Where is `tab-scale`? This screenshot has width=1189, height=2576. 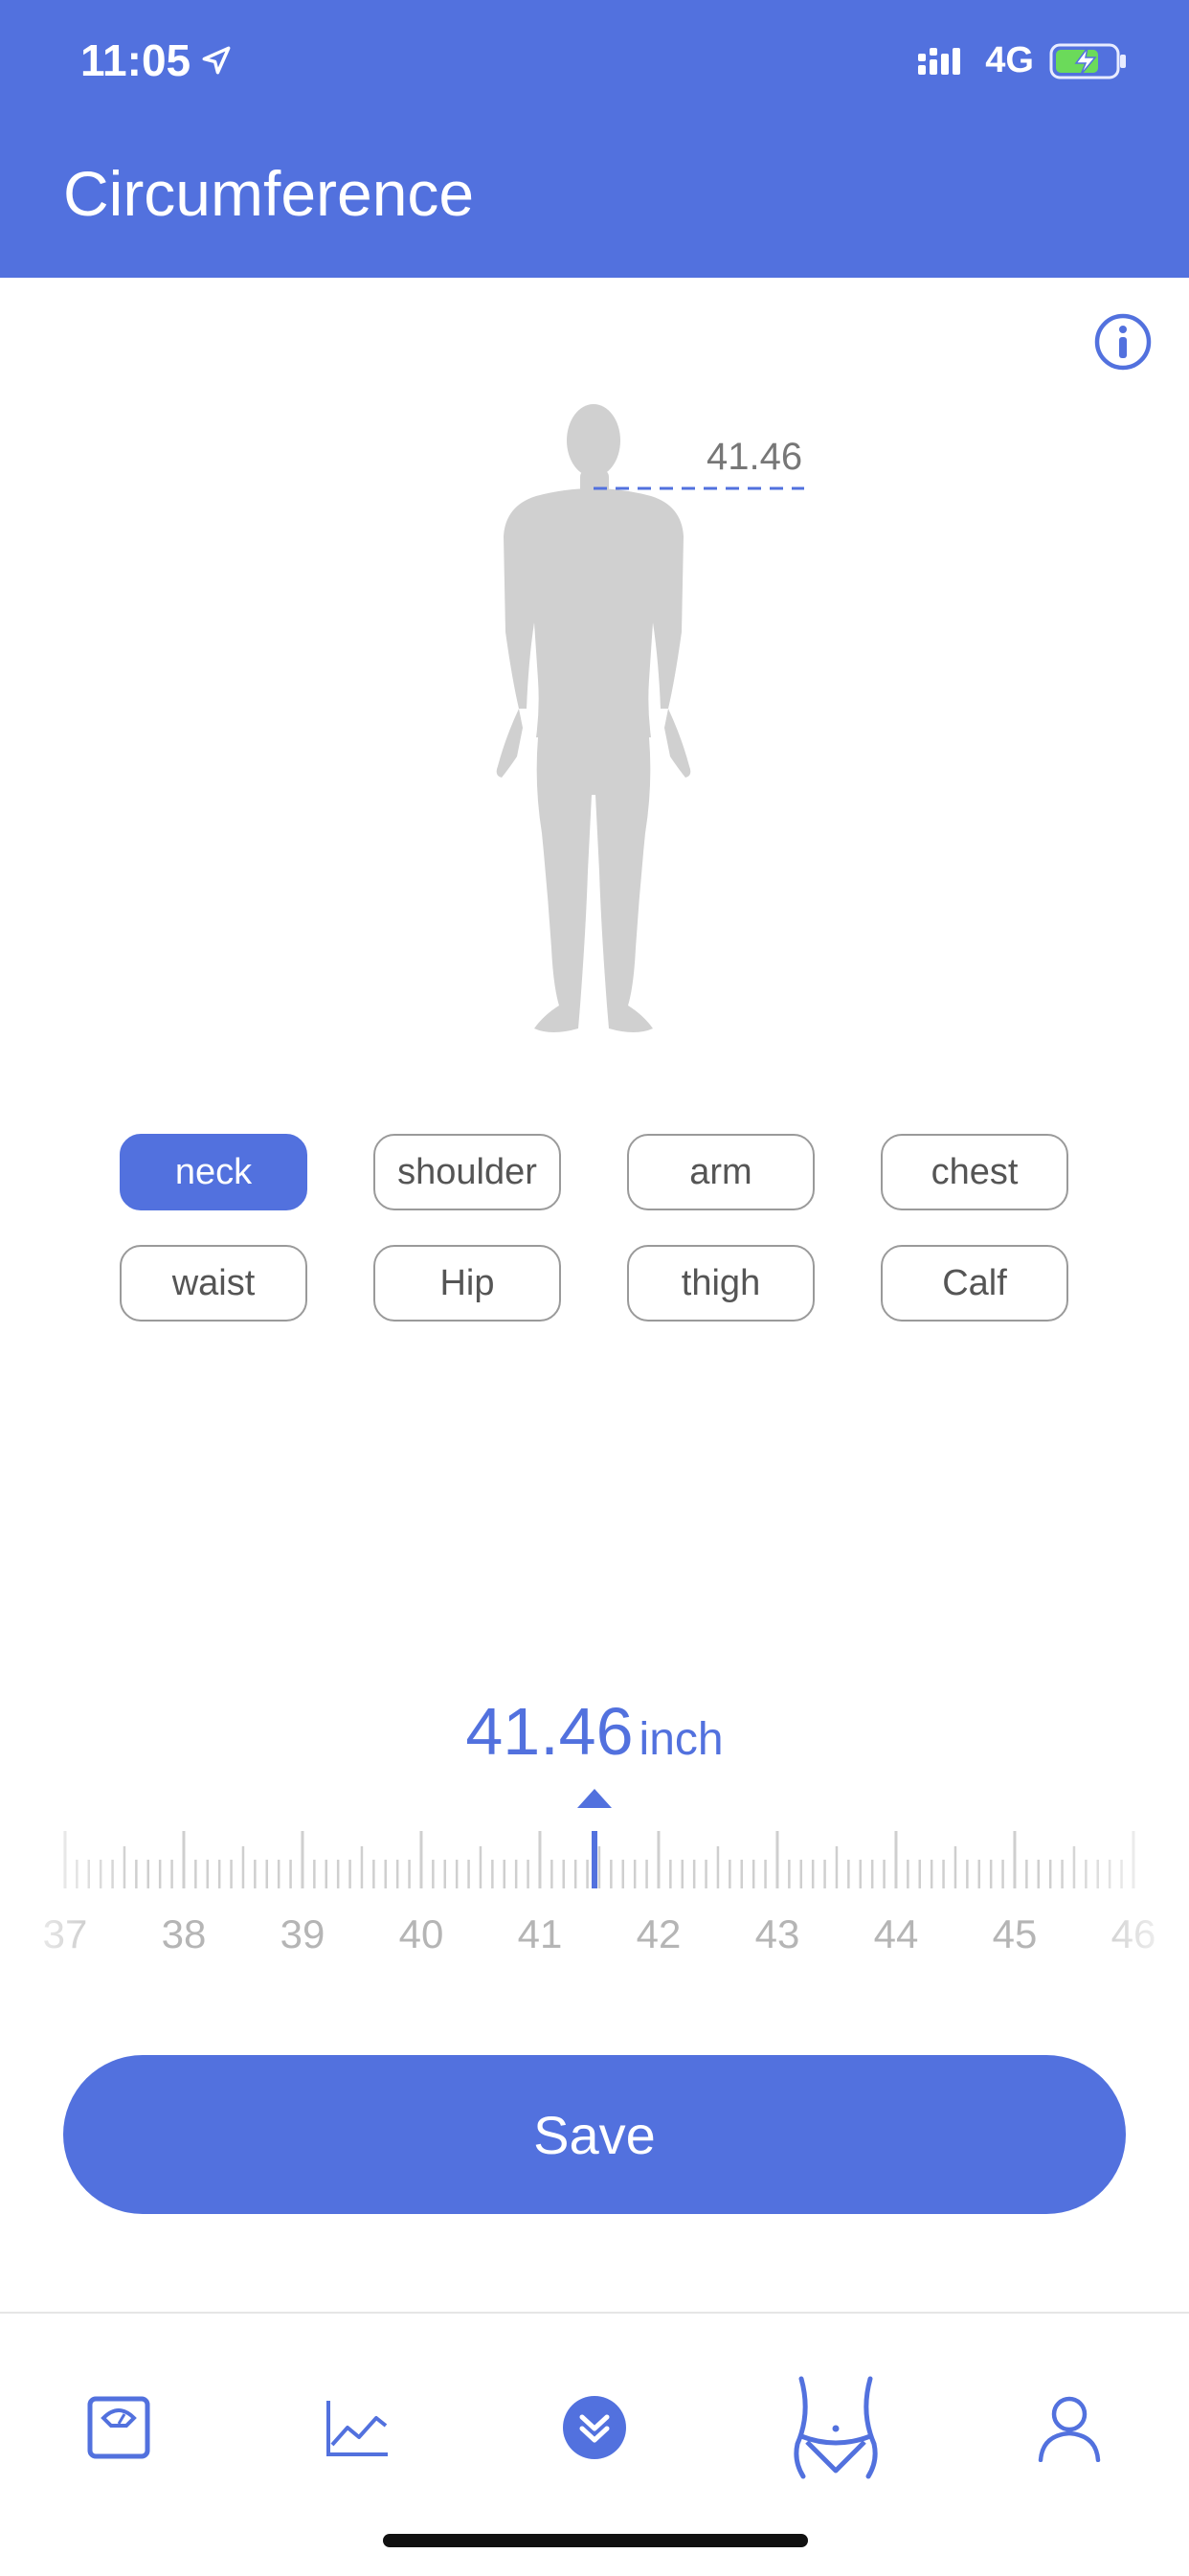
tab-scale is located at coordinates (118, 2427).